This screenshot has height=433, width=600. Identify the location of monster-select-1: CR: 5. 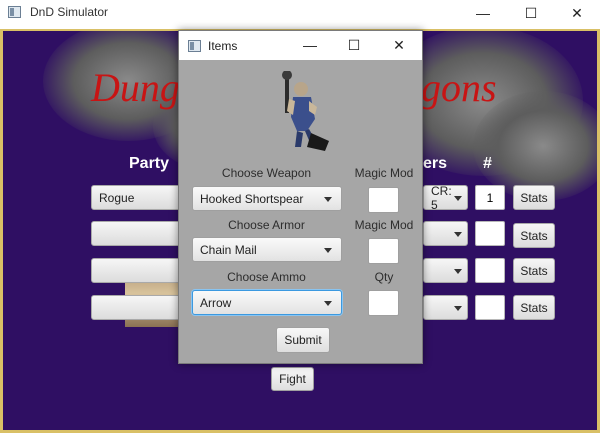
(445, 198).